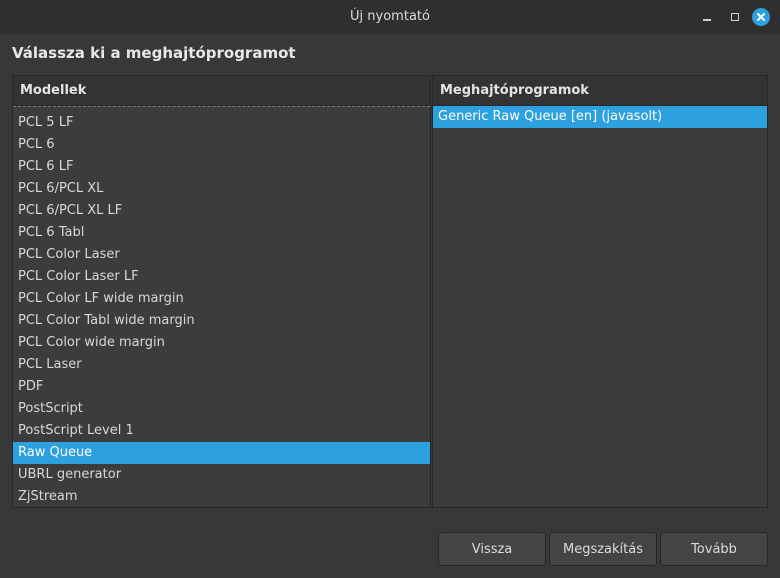  Describe the element at coordinates (492, 549) in the screenshot. I see `back-button: Vissza` at that location.